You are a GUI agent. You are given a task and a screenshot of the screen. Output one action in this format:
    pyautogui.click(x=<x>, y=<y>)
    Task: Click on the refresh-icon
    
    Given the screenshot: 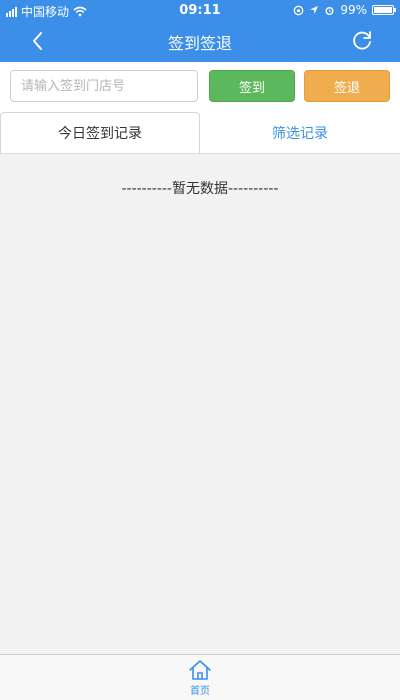 What is the action you would take?
    pyautogui.click(x=362, y=40)
    